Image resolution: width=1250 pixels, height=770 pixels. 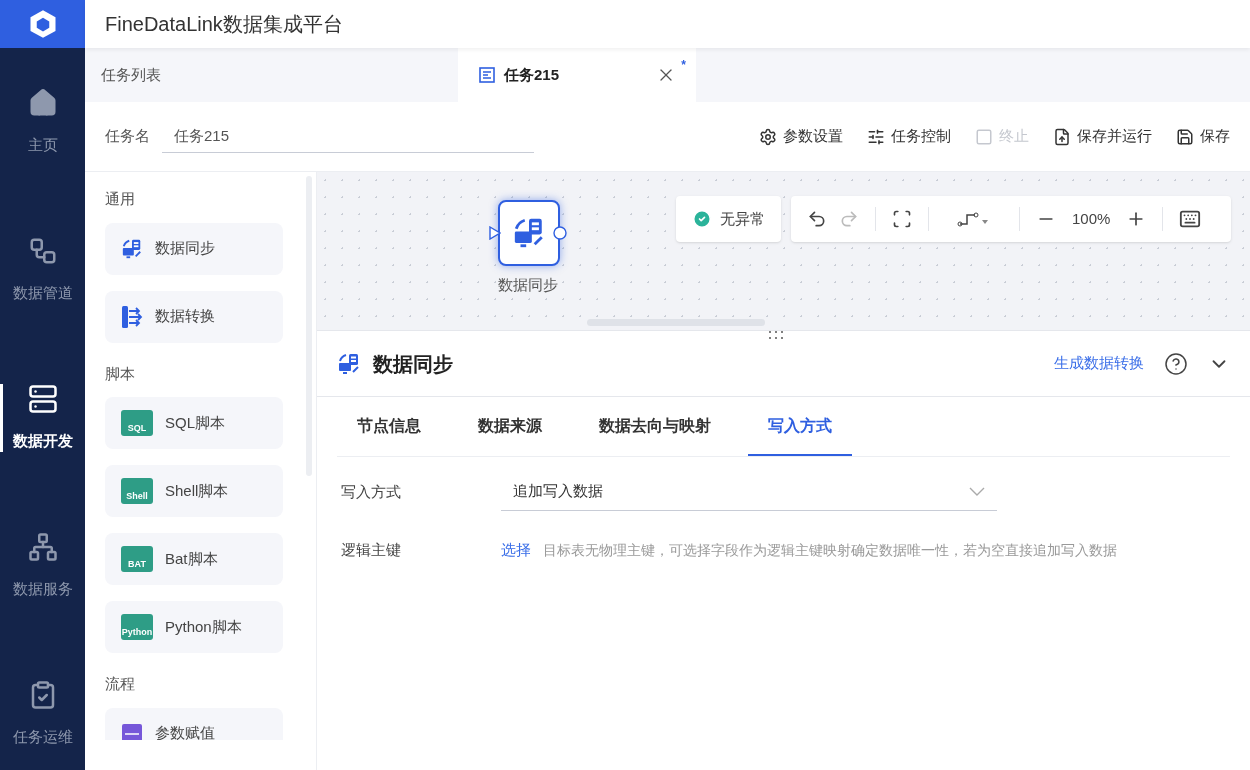 I want to click on panel-tab: 数据去向与映射, so click(x=655, y=426).